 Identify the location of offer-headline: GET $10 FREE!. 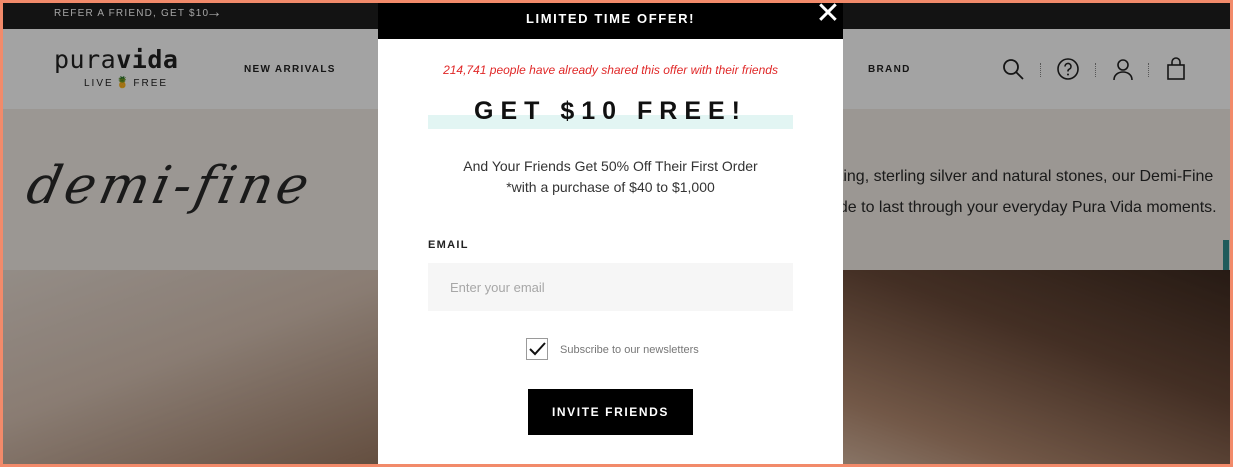
(610, 111).